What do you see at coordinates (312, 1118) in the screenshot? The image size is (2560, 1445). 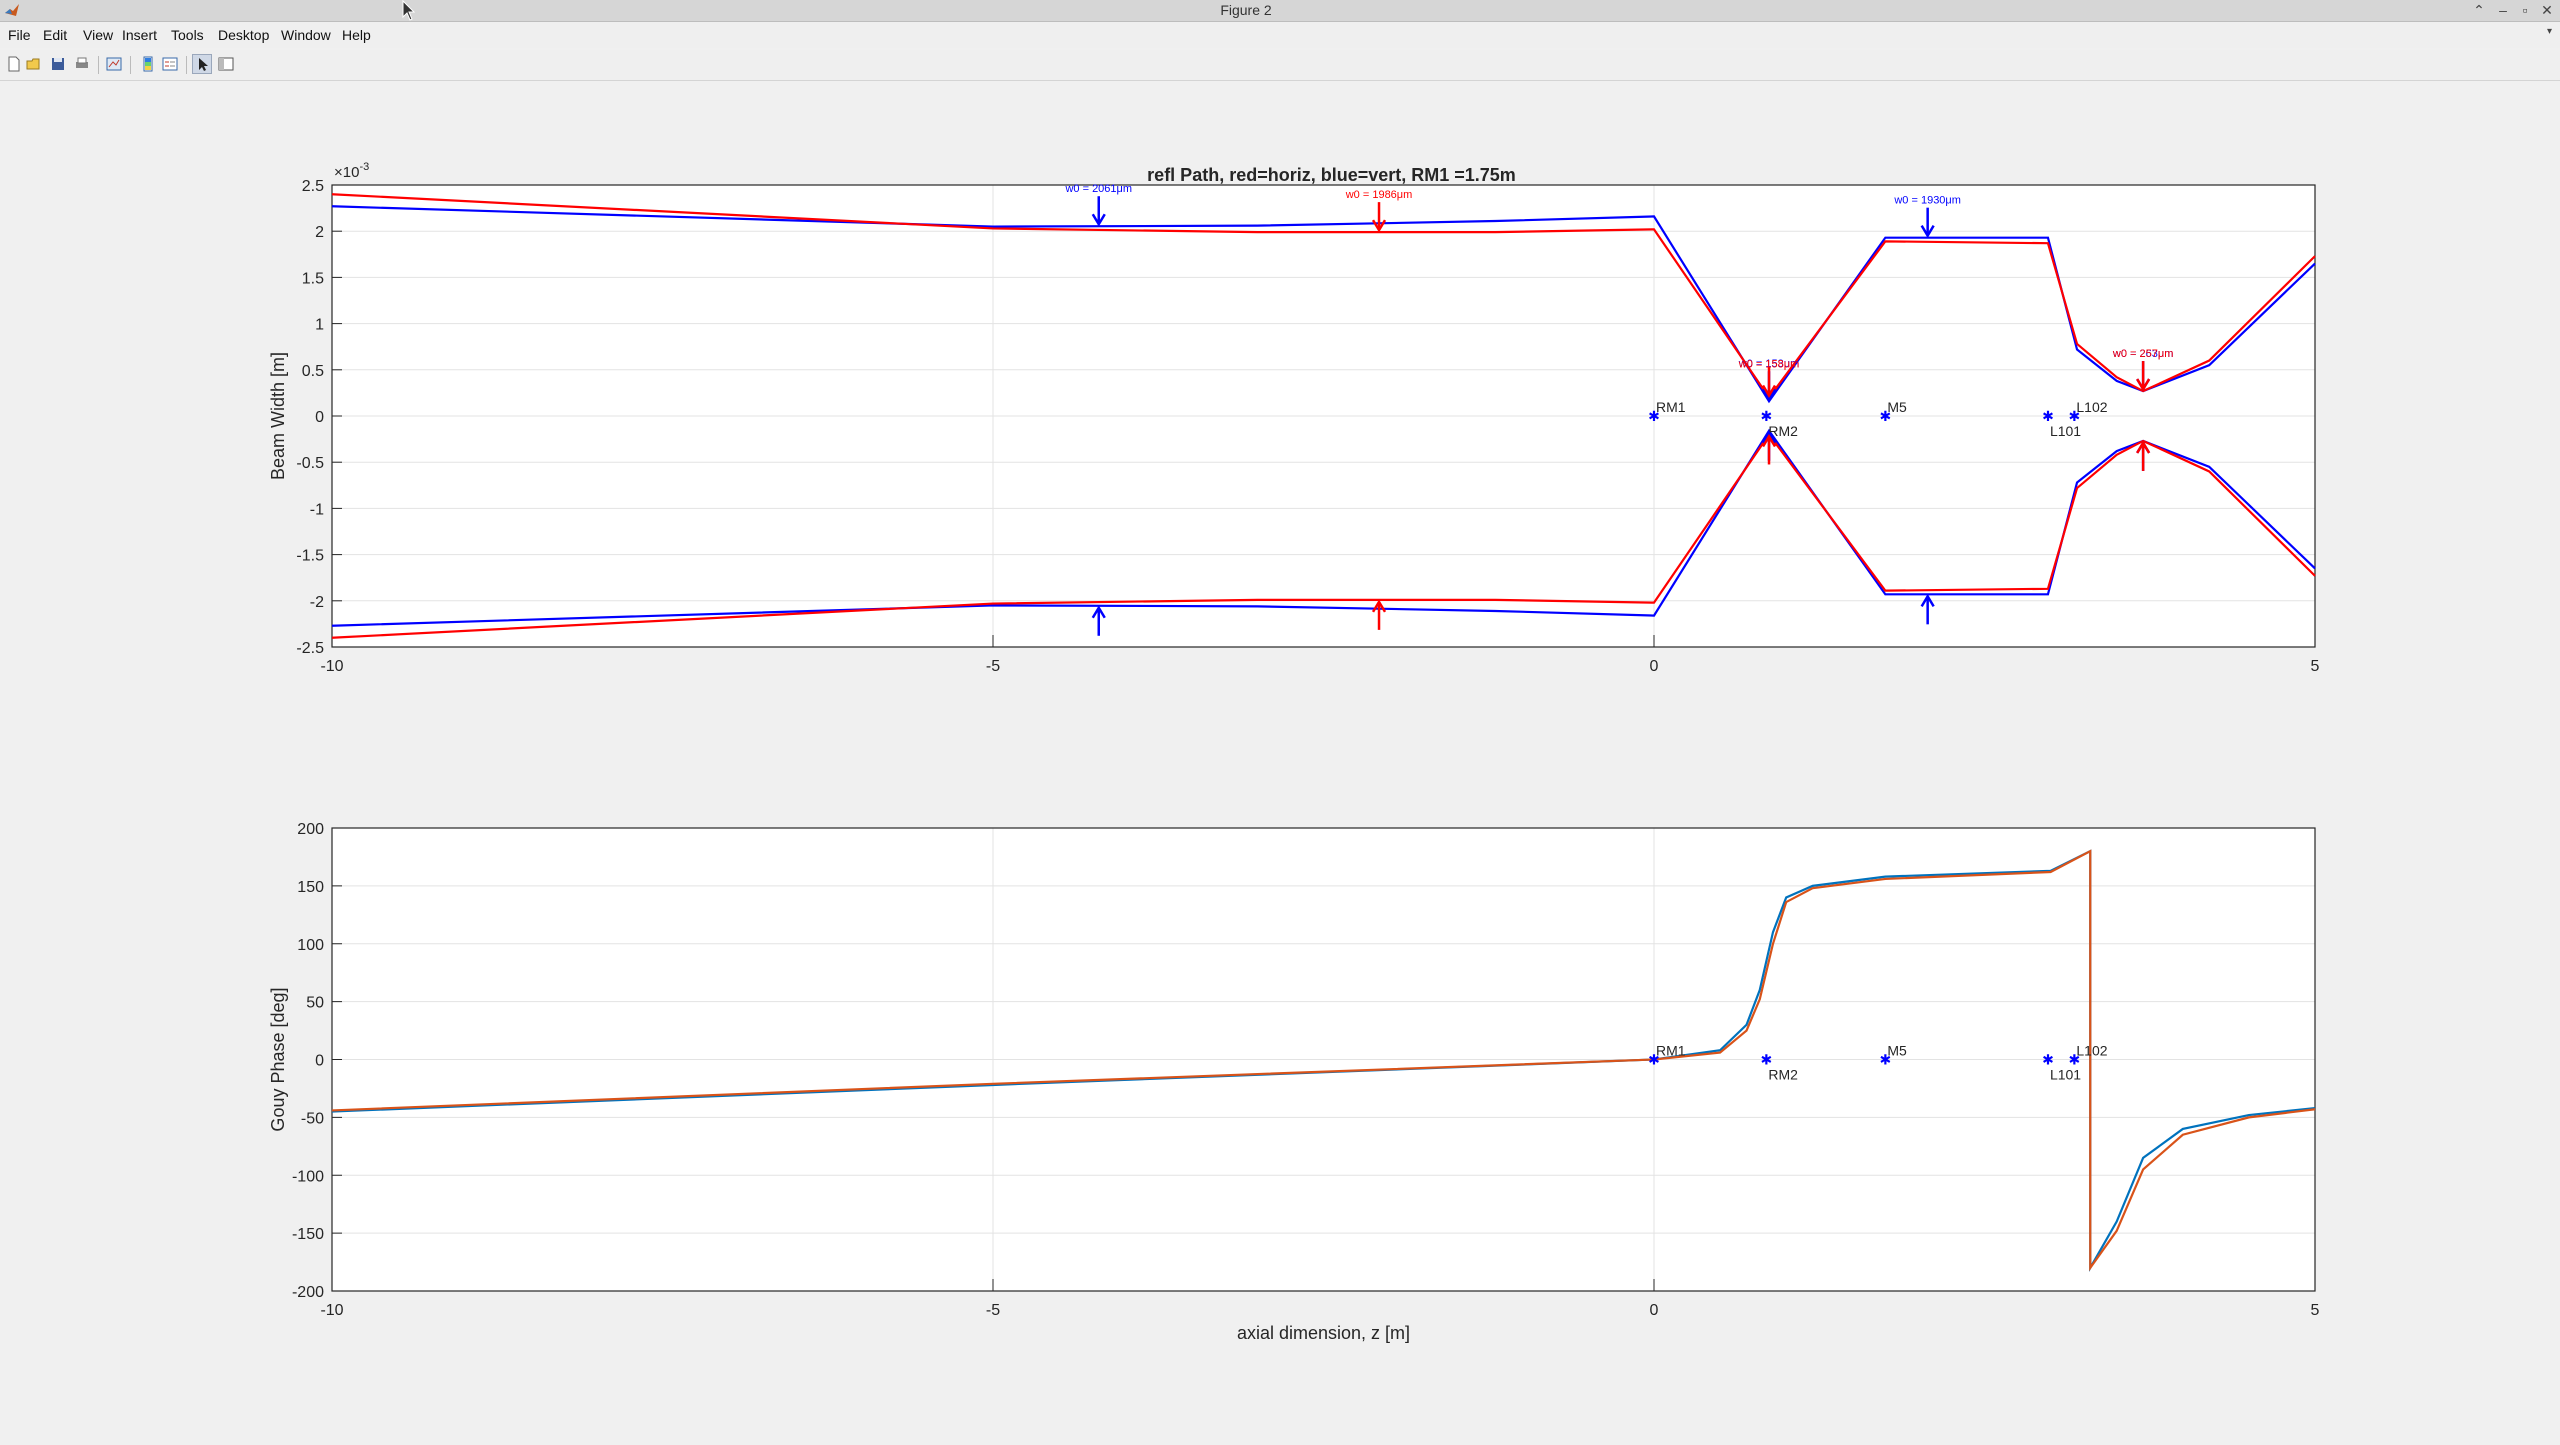 I see `y-tick-label: -50` at bounding box center [312, 1118].